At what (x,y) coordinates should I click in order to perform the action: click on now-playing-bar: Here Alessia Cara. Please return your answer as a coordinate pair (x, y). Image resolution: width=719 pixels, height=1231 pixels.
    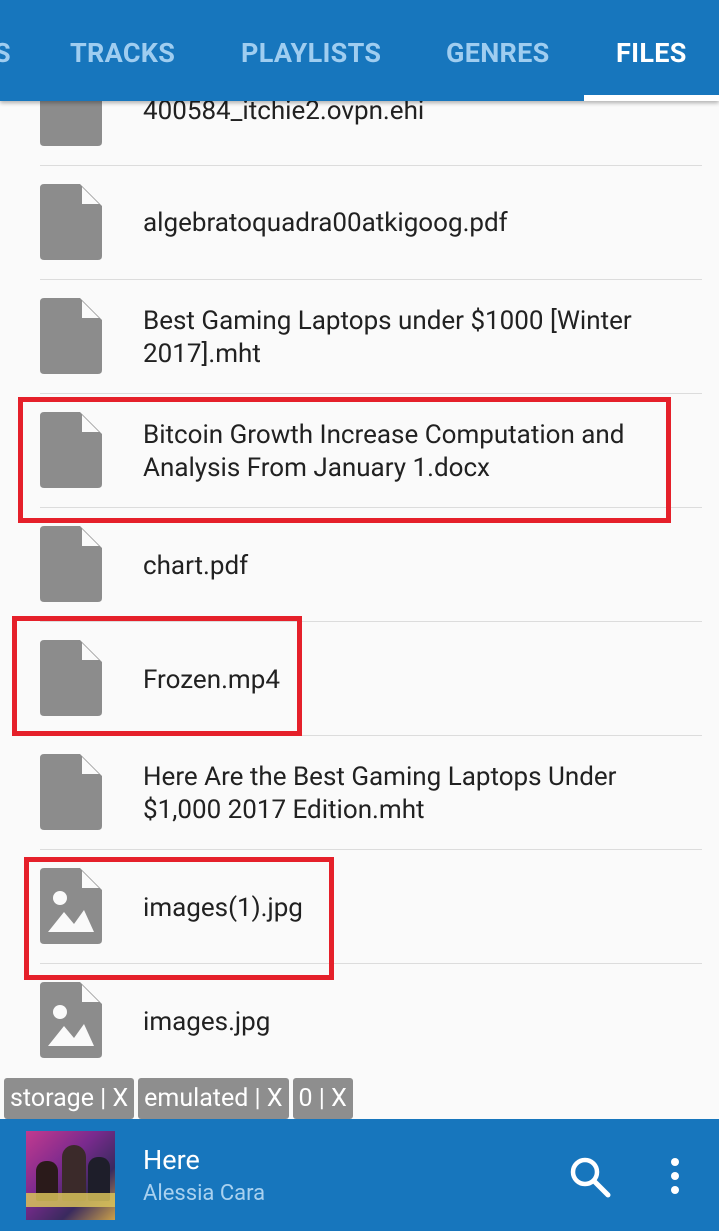
    Looking at the image, I should click on (359, 1175).